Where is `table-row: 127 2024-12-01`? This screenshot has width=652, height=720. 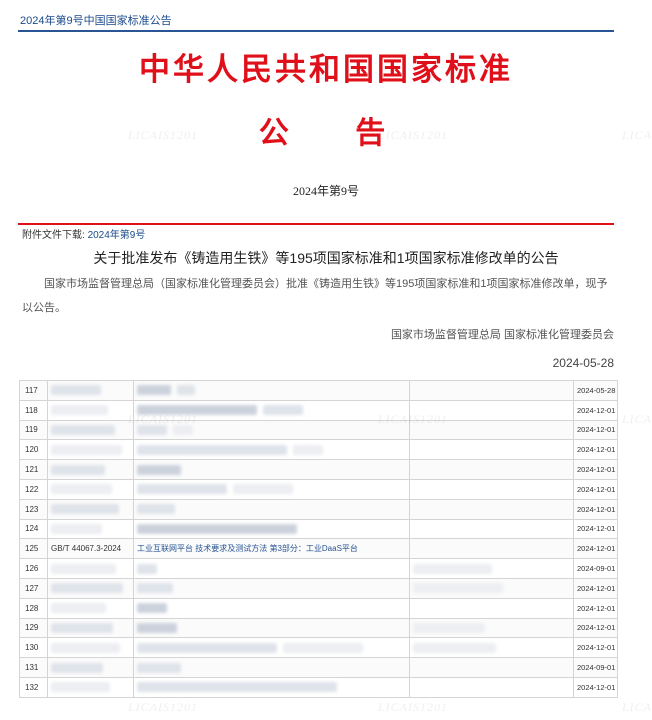 table-row: 127 2024-12-01 is located at coordinates (318, 588).